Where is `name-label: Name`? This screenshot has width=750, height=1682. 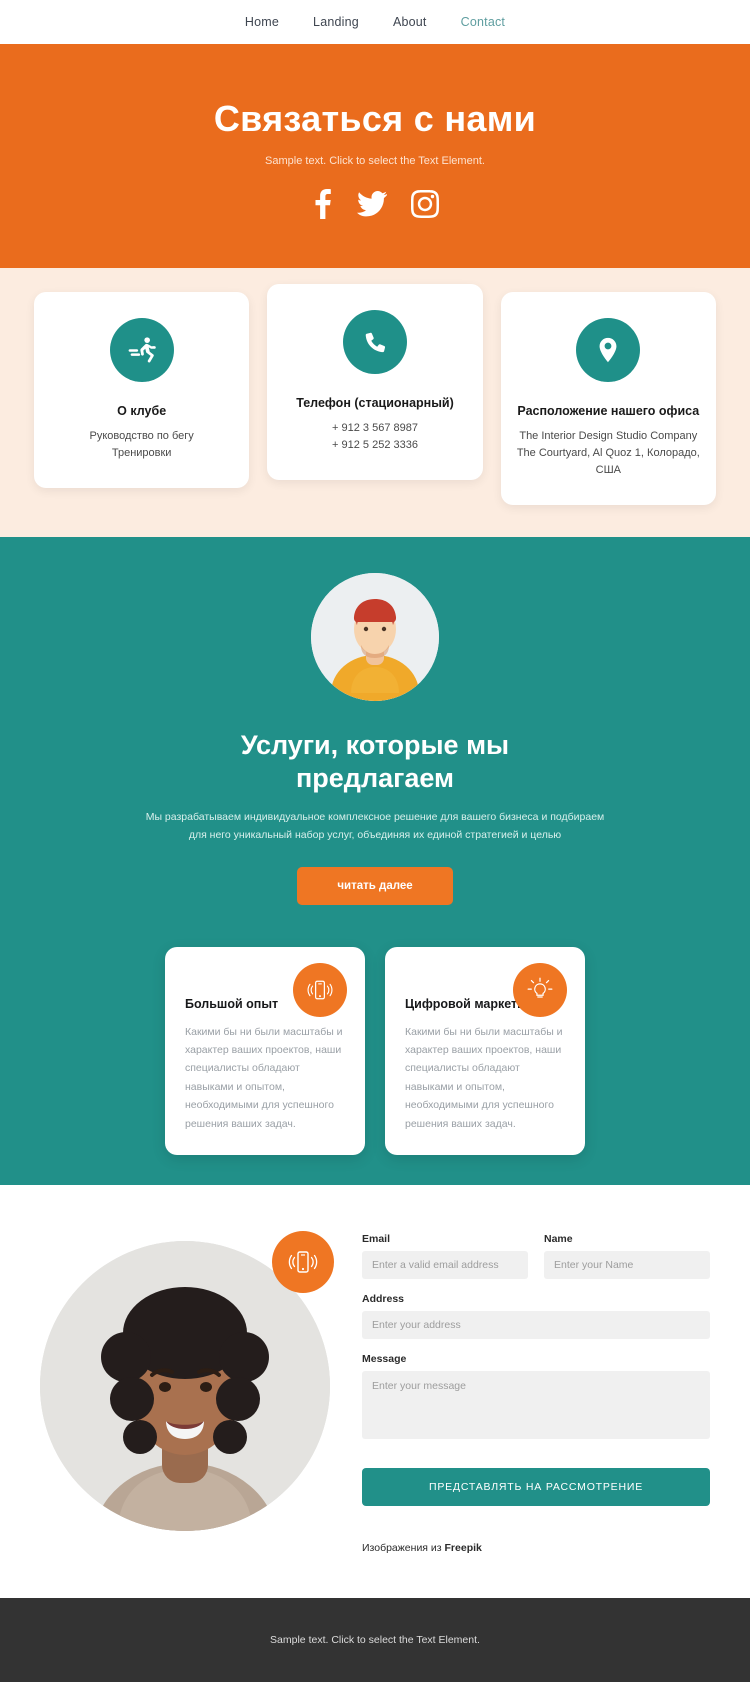 name-label: Name is located at coordinates (558, 1238).